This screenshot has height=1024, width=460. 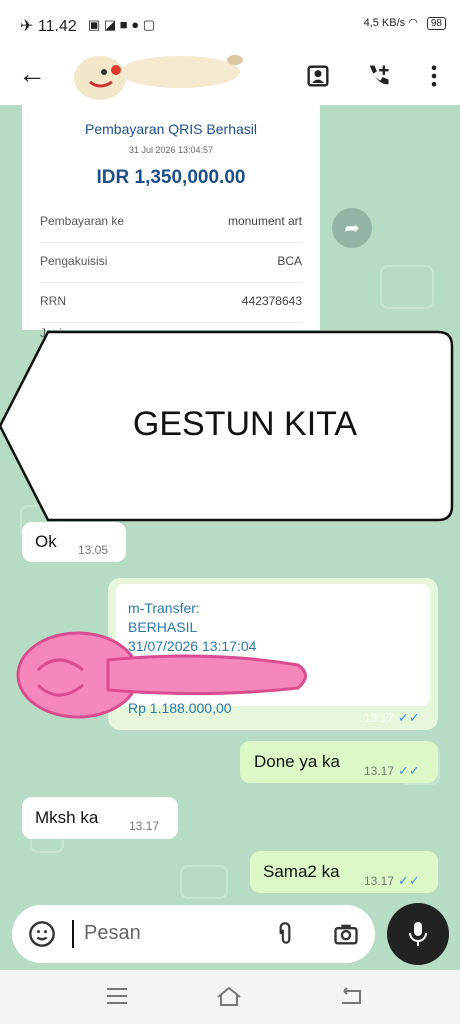 I want to click on banner-text: GESTUN KITA, so click(x=245, y=424).